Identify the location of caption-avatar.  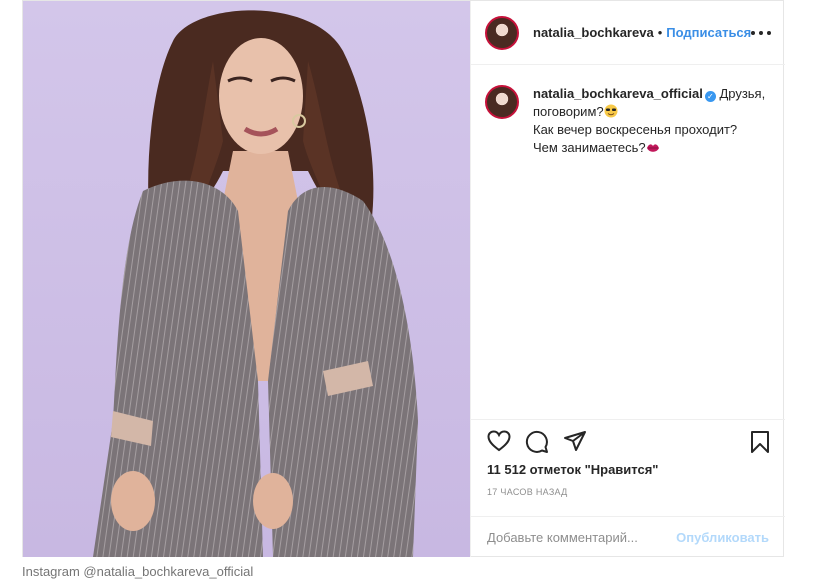
(502, 102).